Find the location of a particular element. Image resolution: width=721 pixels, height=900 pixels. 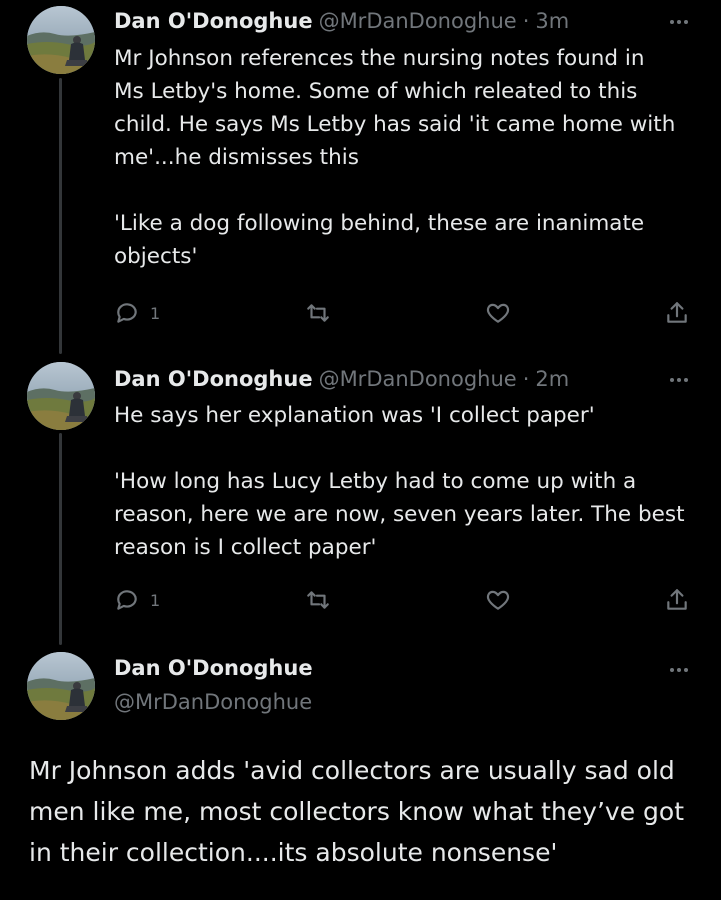

tweet-header: Dan O'Donoghue @MrDanDonoghue · 3m is located at coordinates (341, 21).